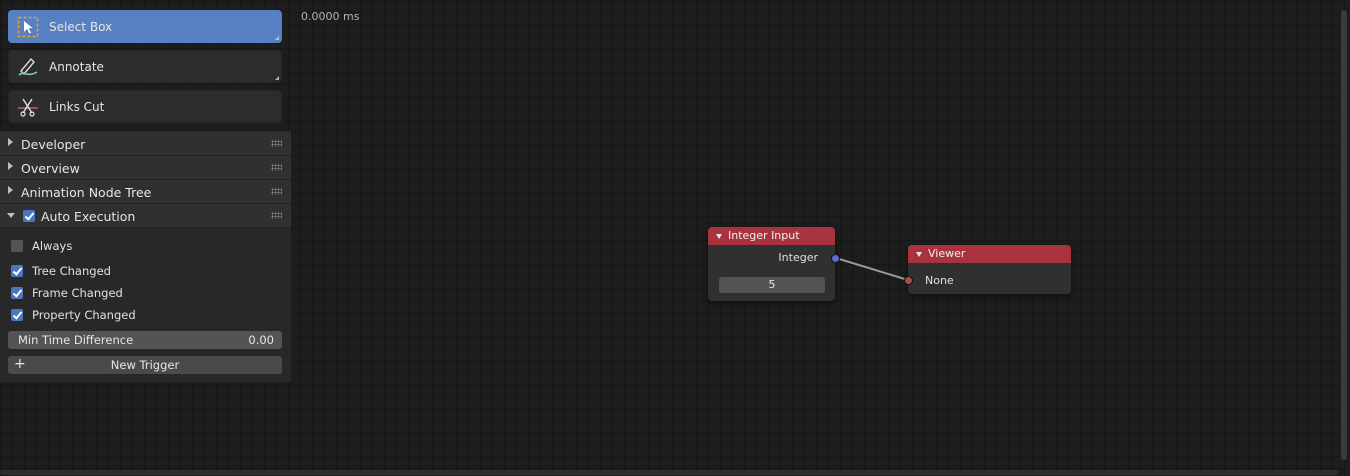 Image resolution: width=1350 pixels, height=476 pixels. Describe the element at coordinates (17, 271) in the screenshot. I see `tree-changed-checkbox` at that location.